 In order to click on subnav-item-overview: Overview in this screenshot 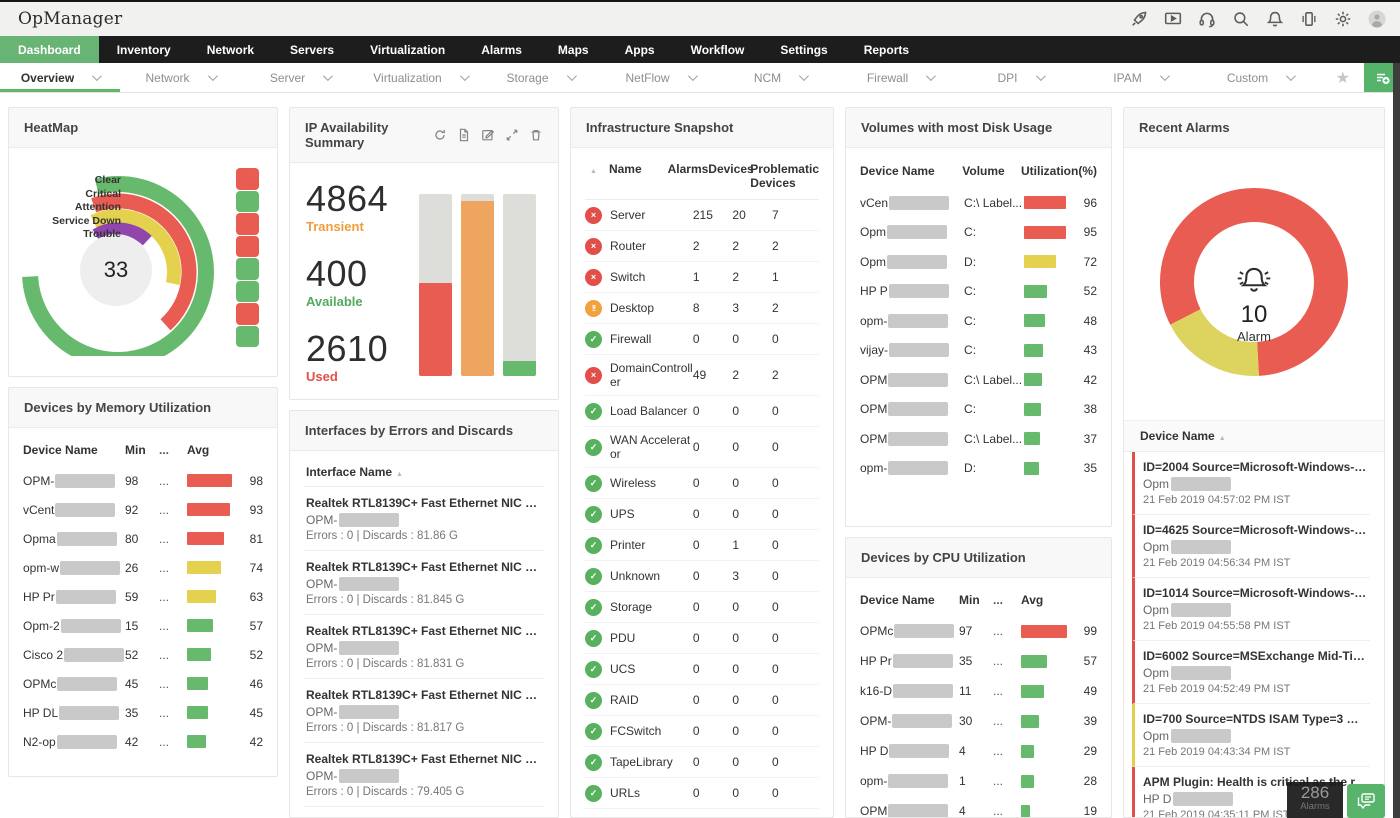, I will do `click(60, 77)`.